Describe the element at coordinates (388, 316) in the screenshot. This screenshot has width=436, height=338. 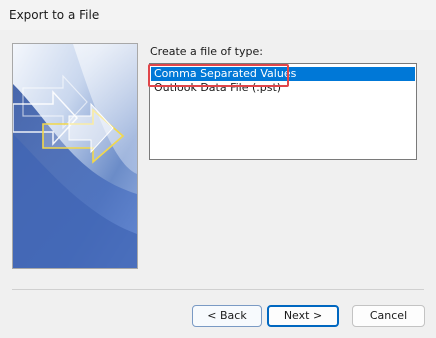
I see `cancel-button: Cancel` at that location.